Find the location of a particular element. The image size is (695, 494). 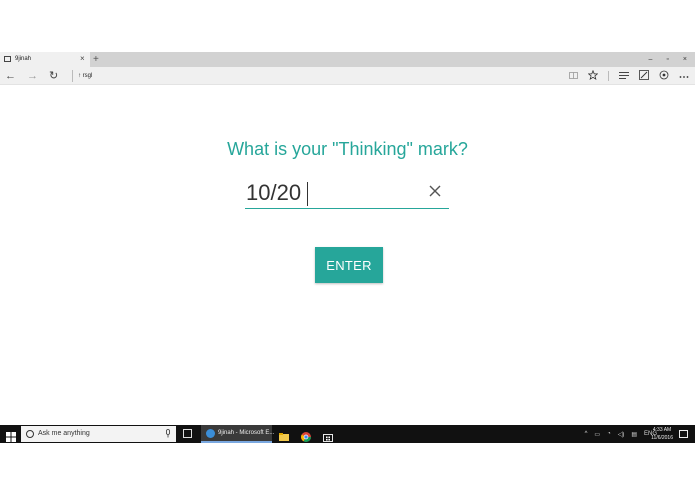

chrome-icon is located at coordinates (306, 435).